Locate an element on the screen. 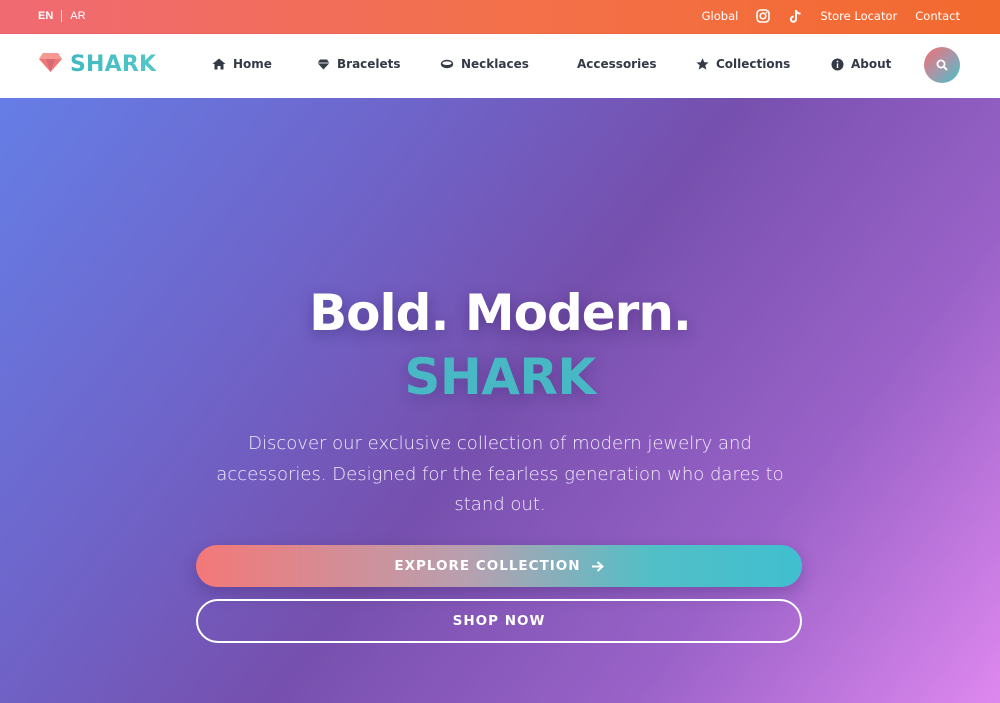  nav-necklaces: Necklaces is located at coordinates (484, 64).